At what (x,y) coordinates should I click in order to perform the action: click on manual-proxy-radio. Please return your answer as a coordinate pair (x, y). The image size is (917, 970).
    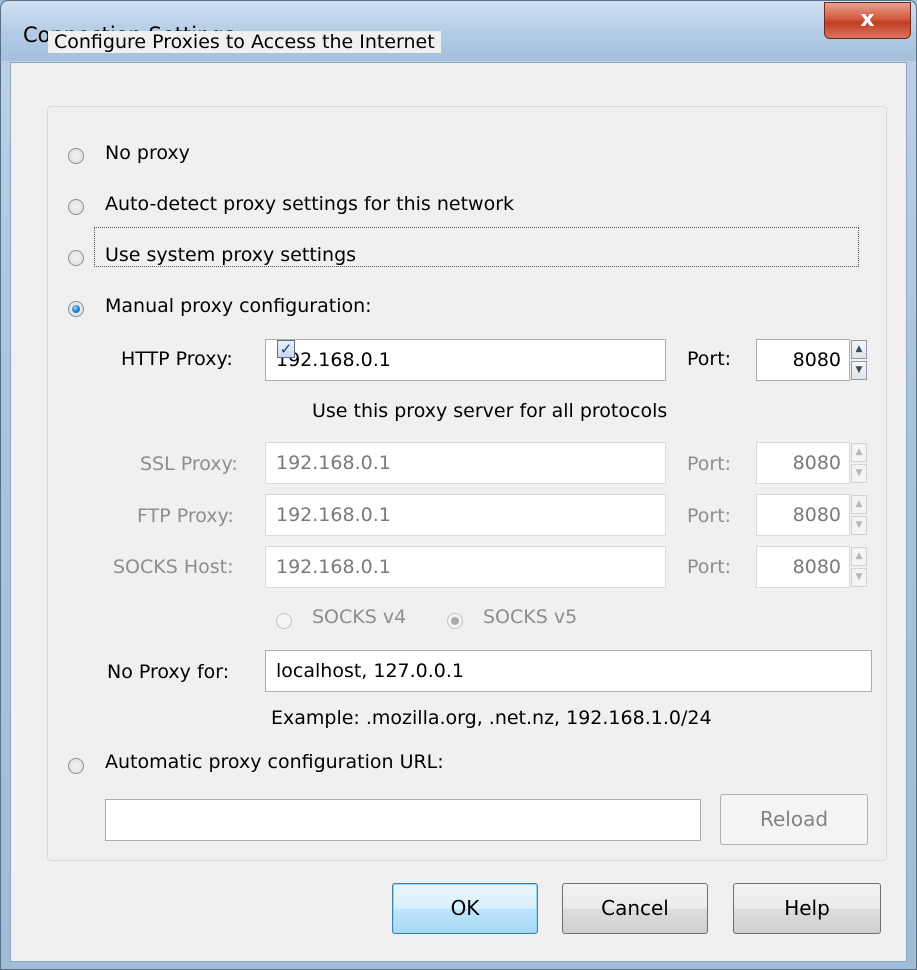
    Looking at the image, I should click on (76, 309).